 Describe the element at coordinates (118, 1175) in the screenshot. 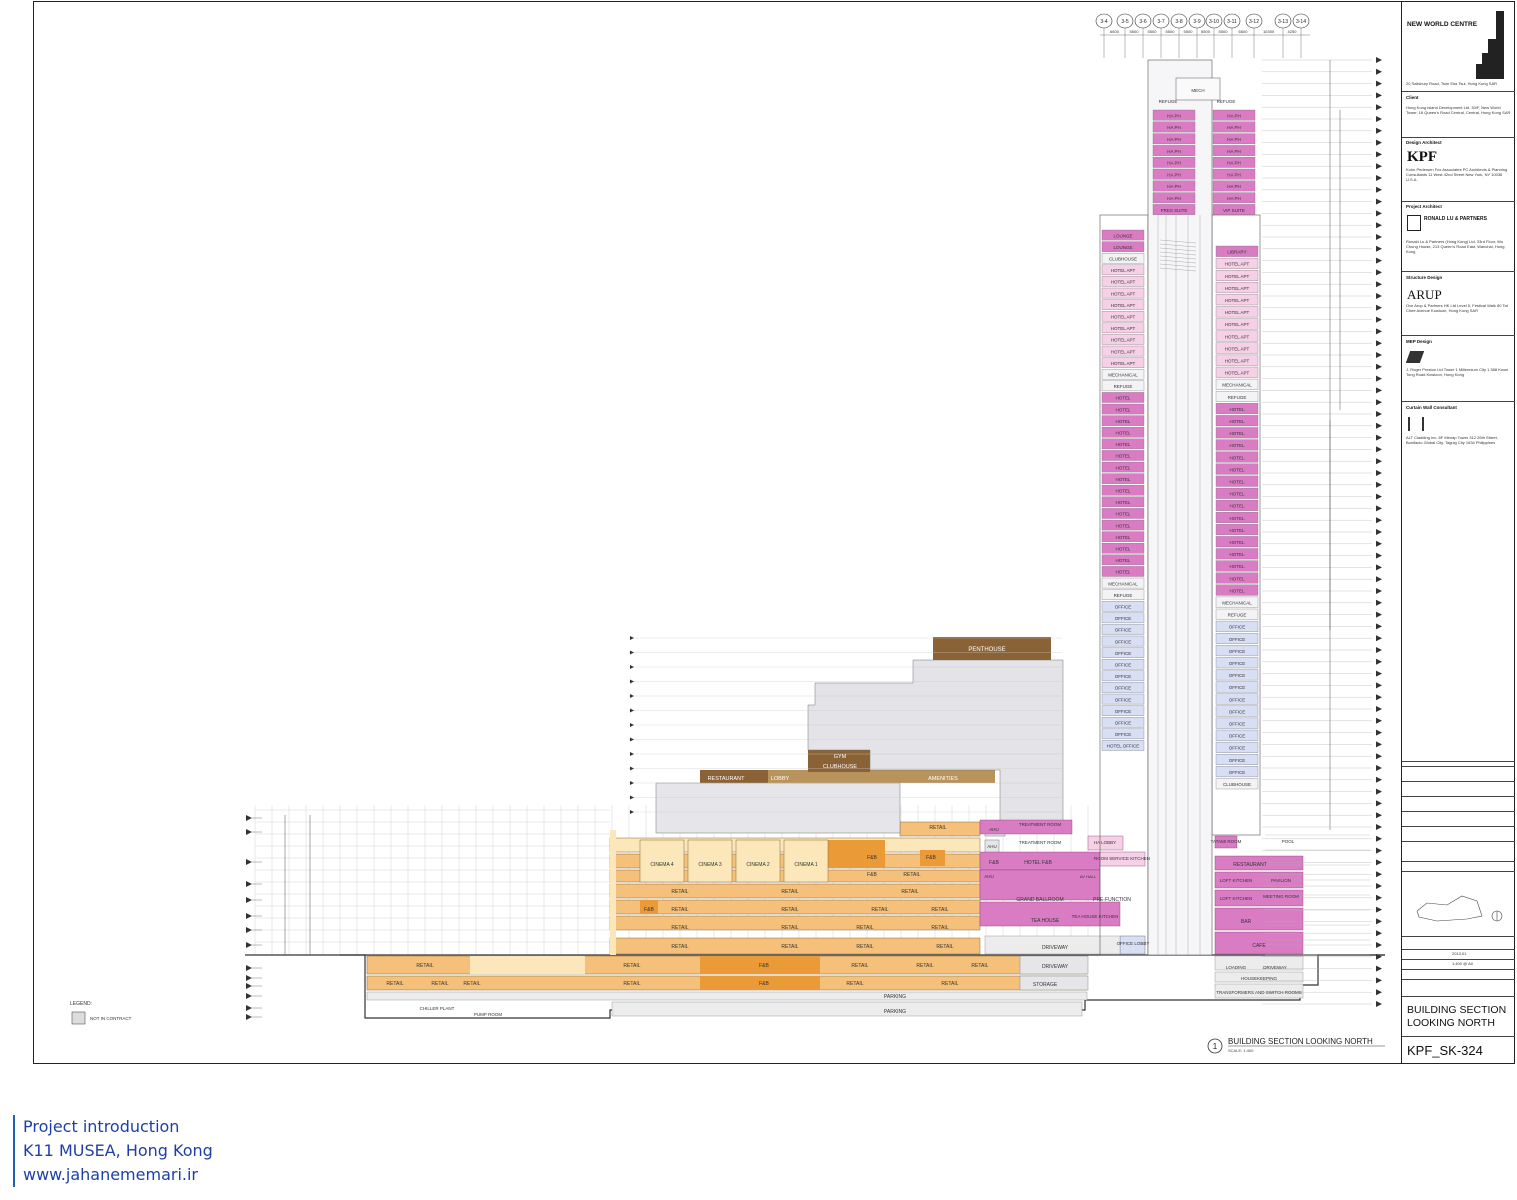

I see `footer-line-3: www.jahanememari.ir` at that location.